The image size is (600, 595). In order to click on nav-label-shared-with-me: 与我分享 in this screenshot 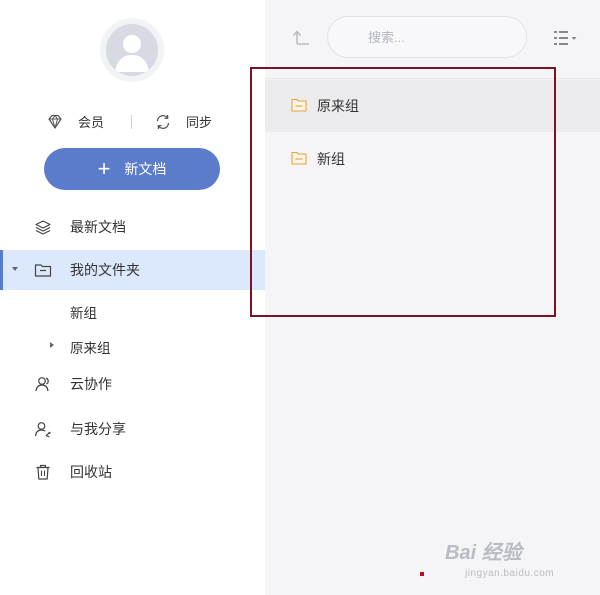, I will do `click(98, 429)`.